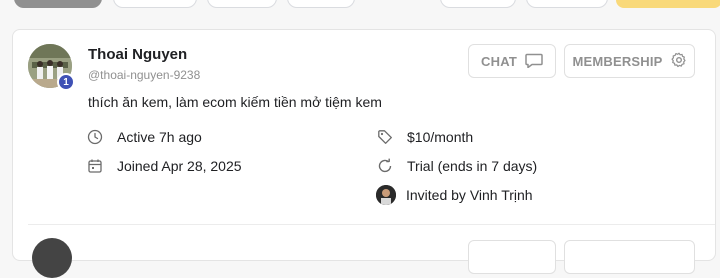 This screenshot has width=720, height=278. Describe the element at coordinates (679, 61) in the screenshot. I see `gear-icon` at that location.